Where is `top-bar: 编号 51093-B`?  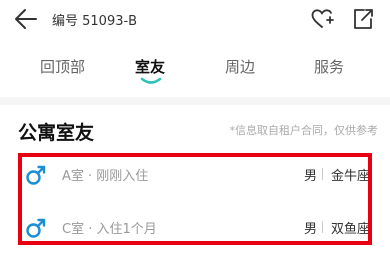
top-bar: 编号 51093-B is located at coordinates (195, 19).